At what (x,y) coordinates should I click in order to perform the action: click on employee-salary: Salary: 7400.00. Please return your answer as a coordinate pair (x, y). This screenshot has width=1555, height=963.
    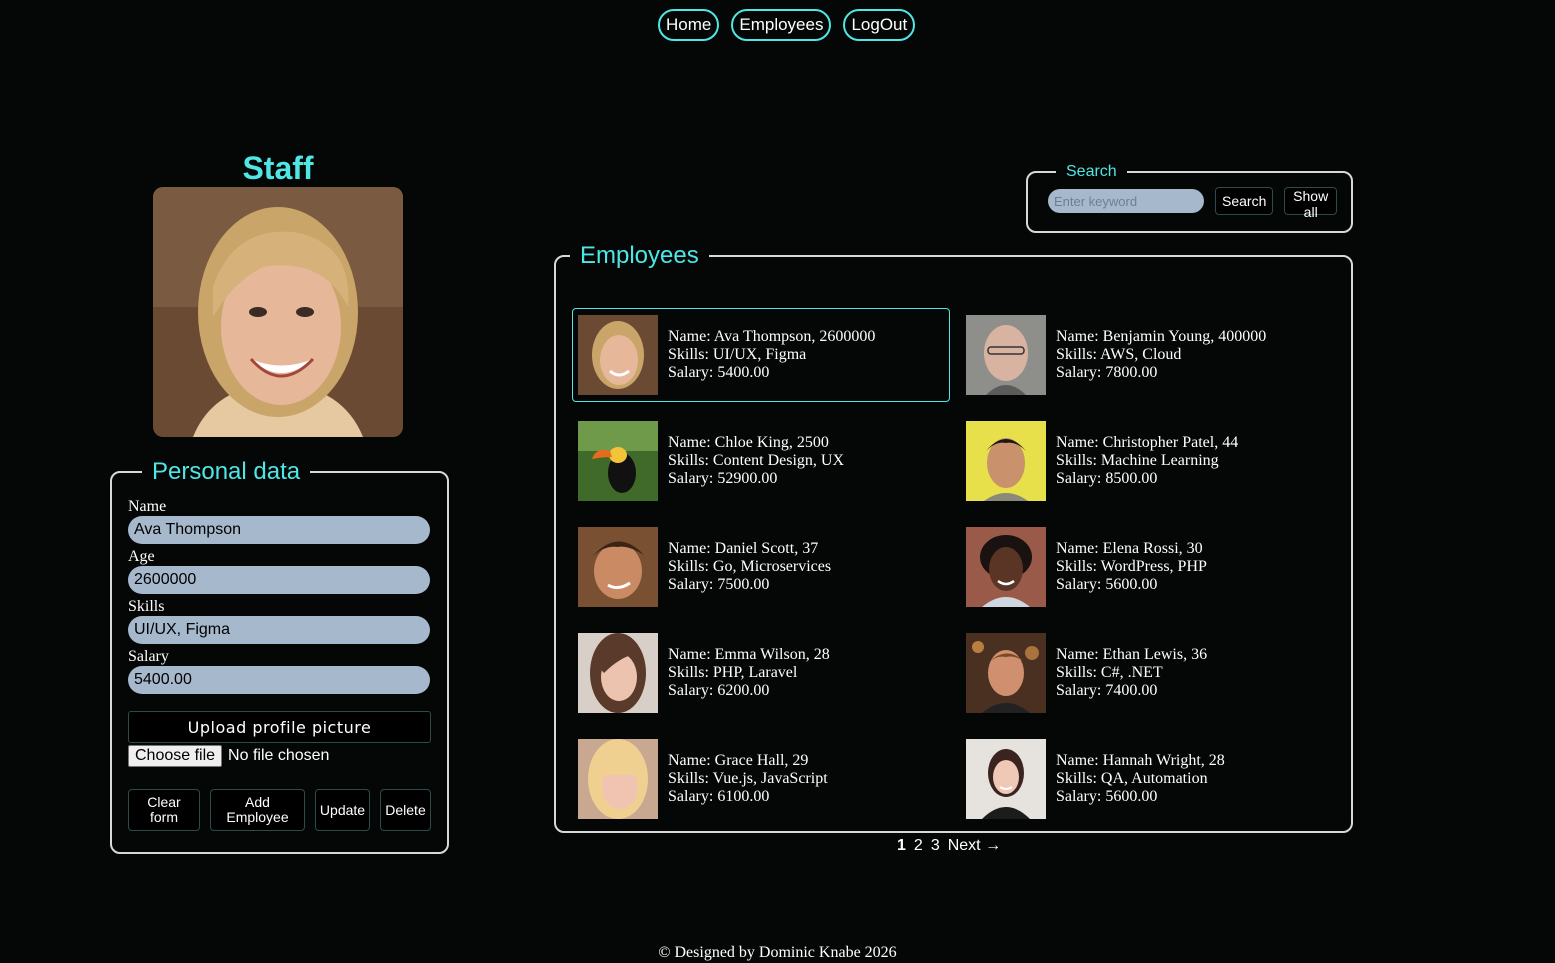
    Looking at the image, I should click on (1107, 690).